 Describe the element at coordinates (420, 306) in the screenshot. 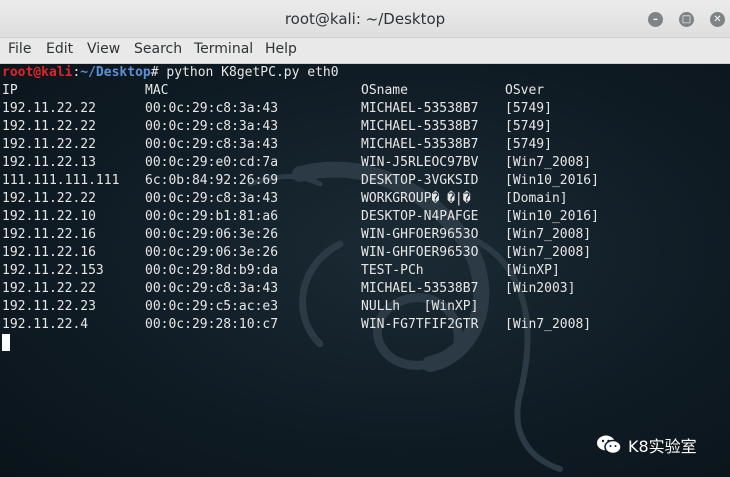

I see `osname-cell: NULLh [WinXP]` at that location.